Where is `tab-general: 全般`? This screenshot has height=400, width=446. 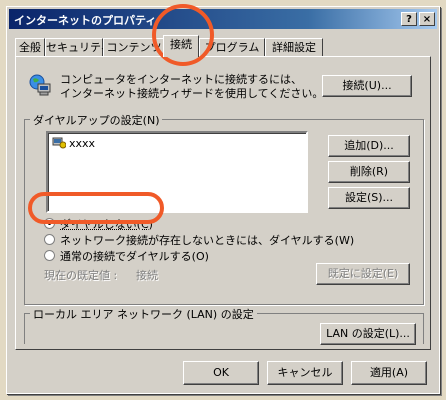
tab-general: 全般 is located at coordinates (30, 47).